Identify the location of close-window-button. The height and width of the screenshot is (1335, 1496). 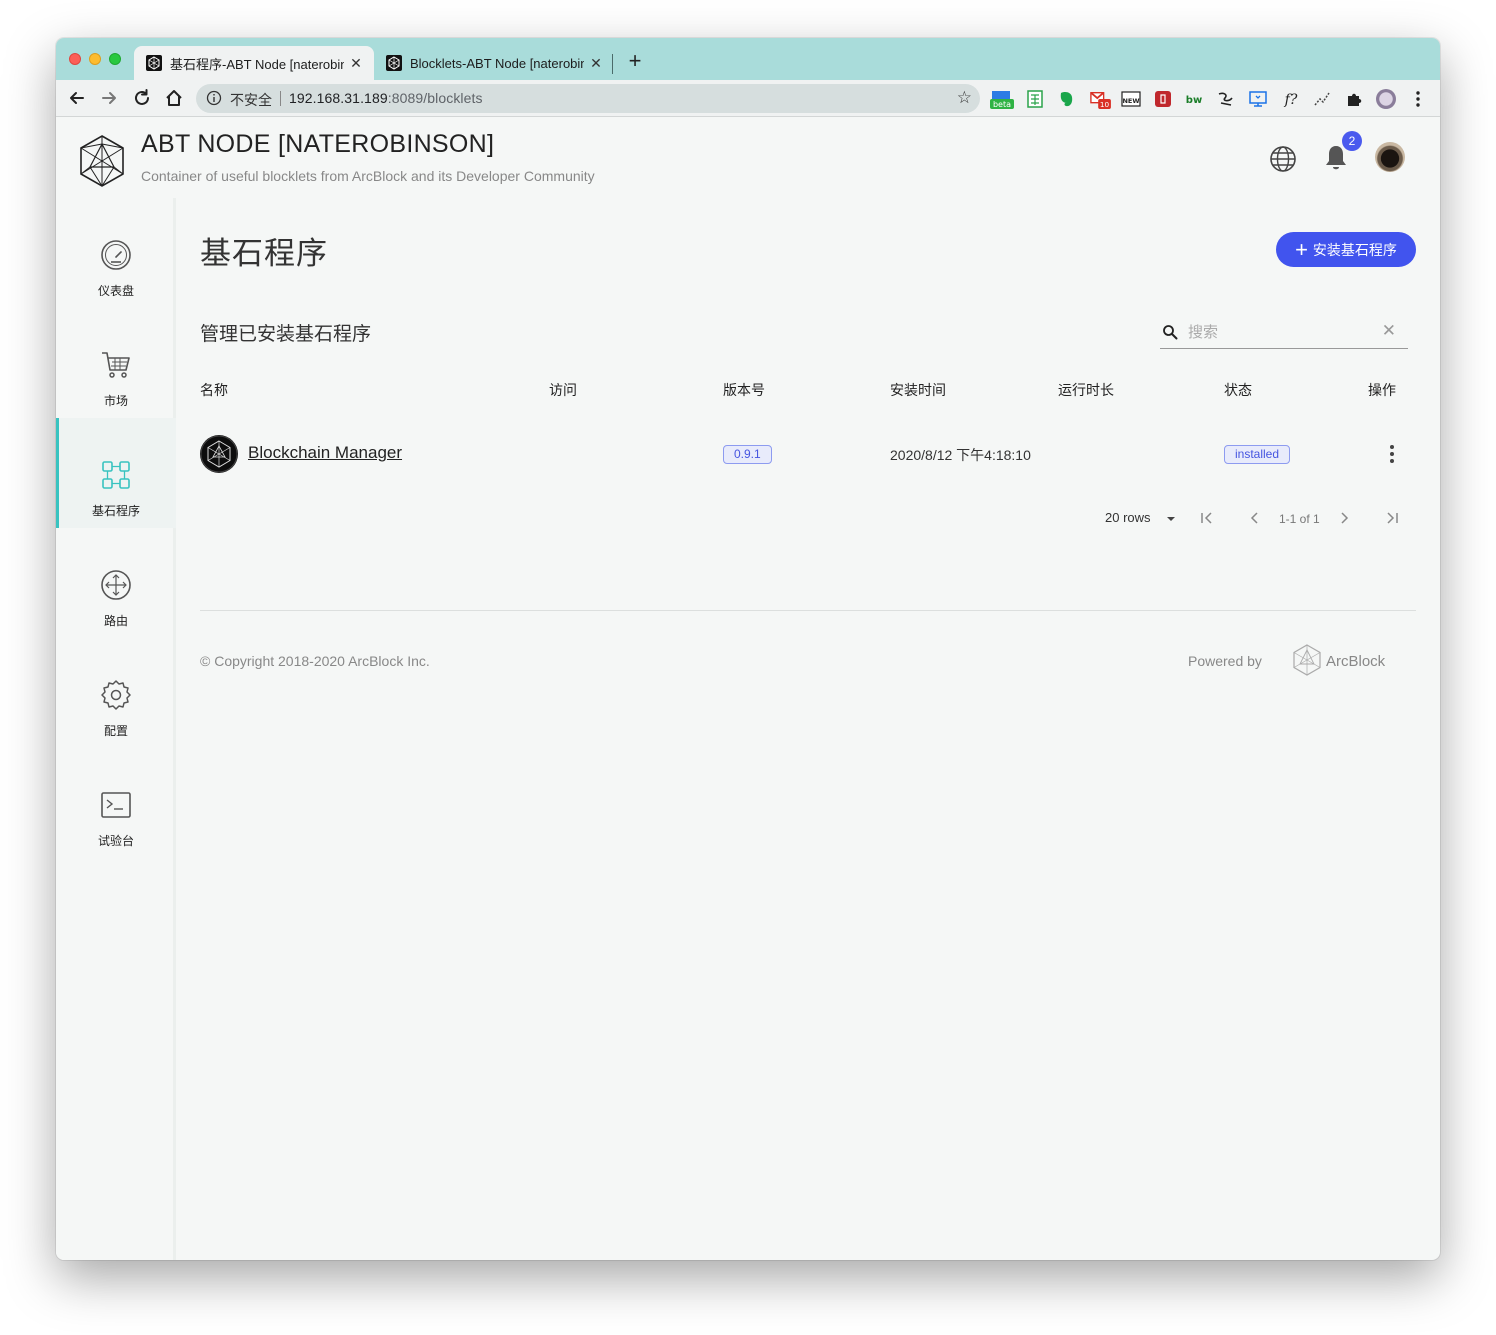
(75, 59).